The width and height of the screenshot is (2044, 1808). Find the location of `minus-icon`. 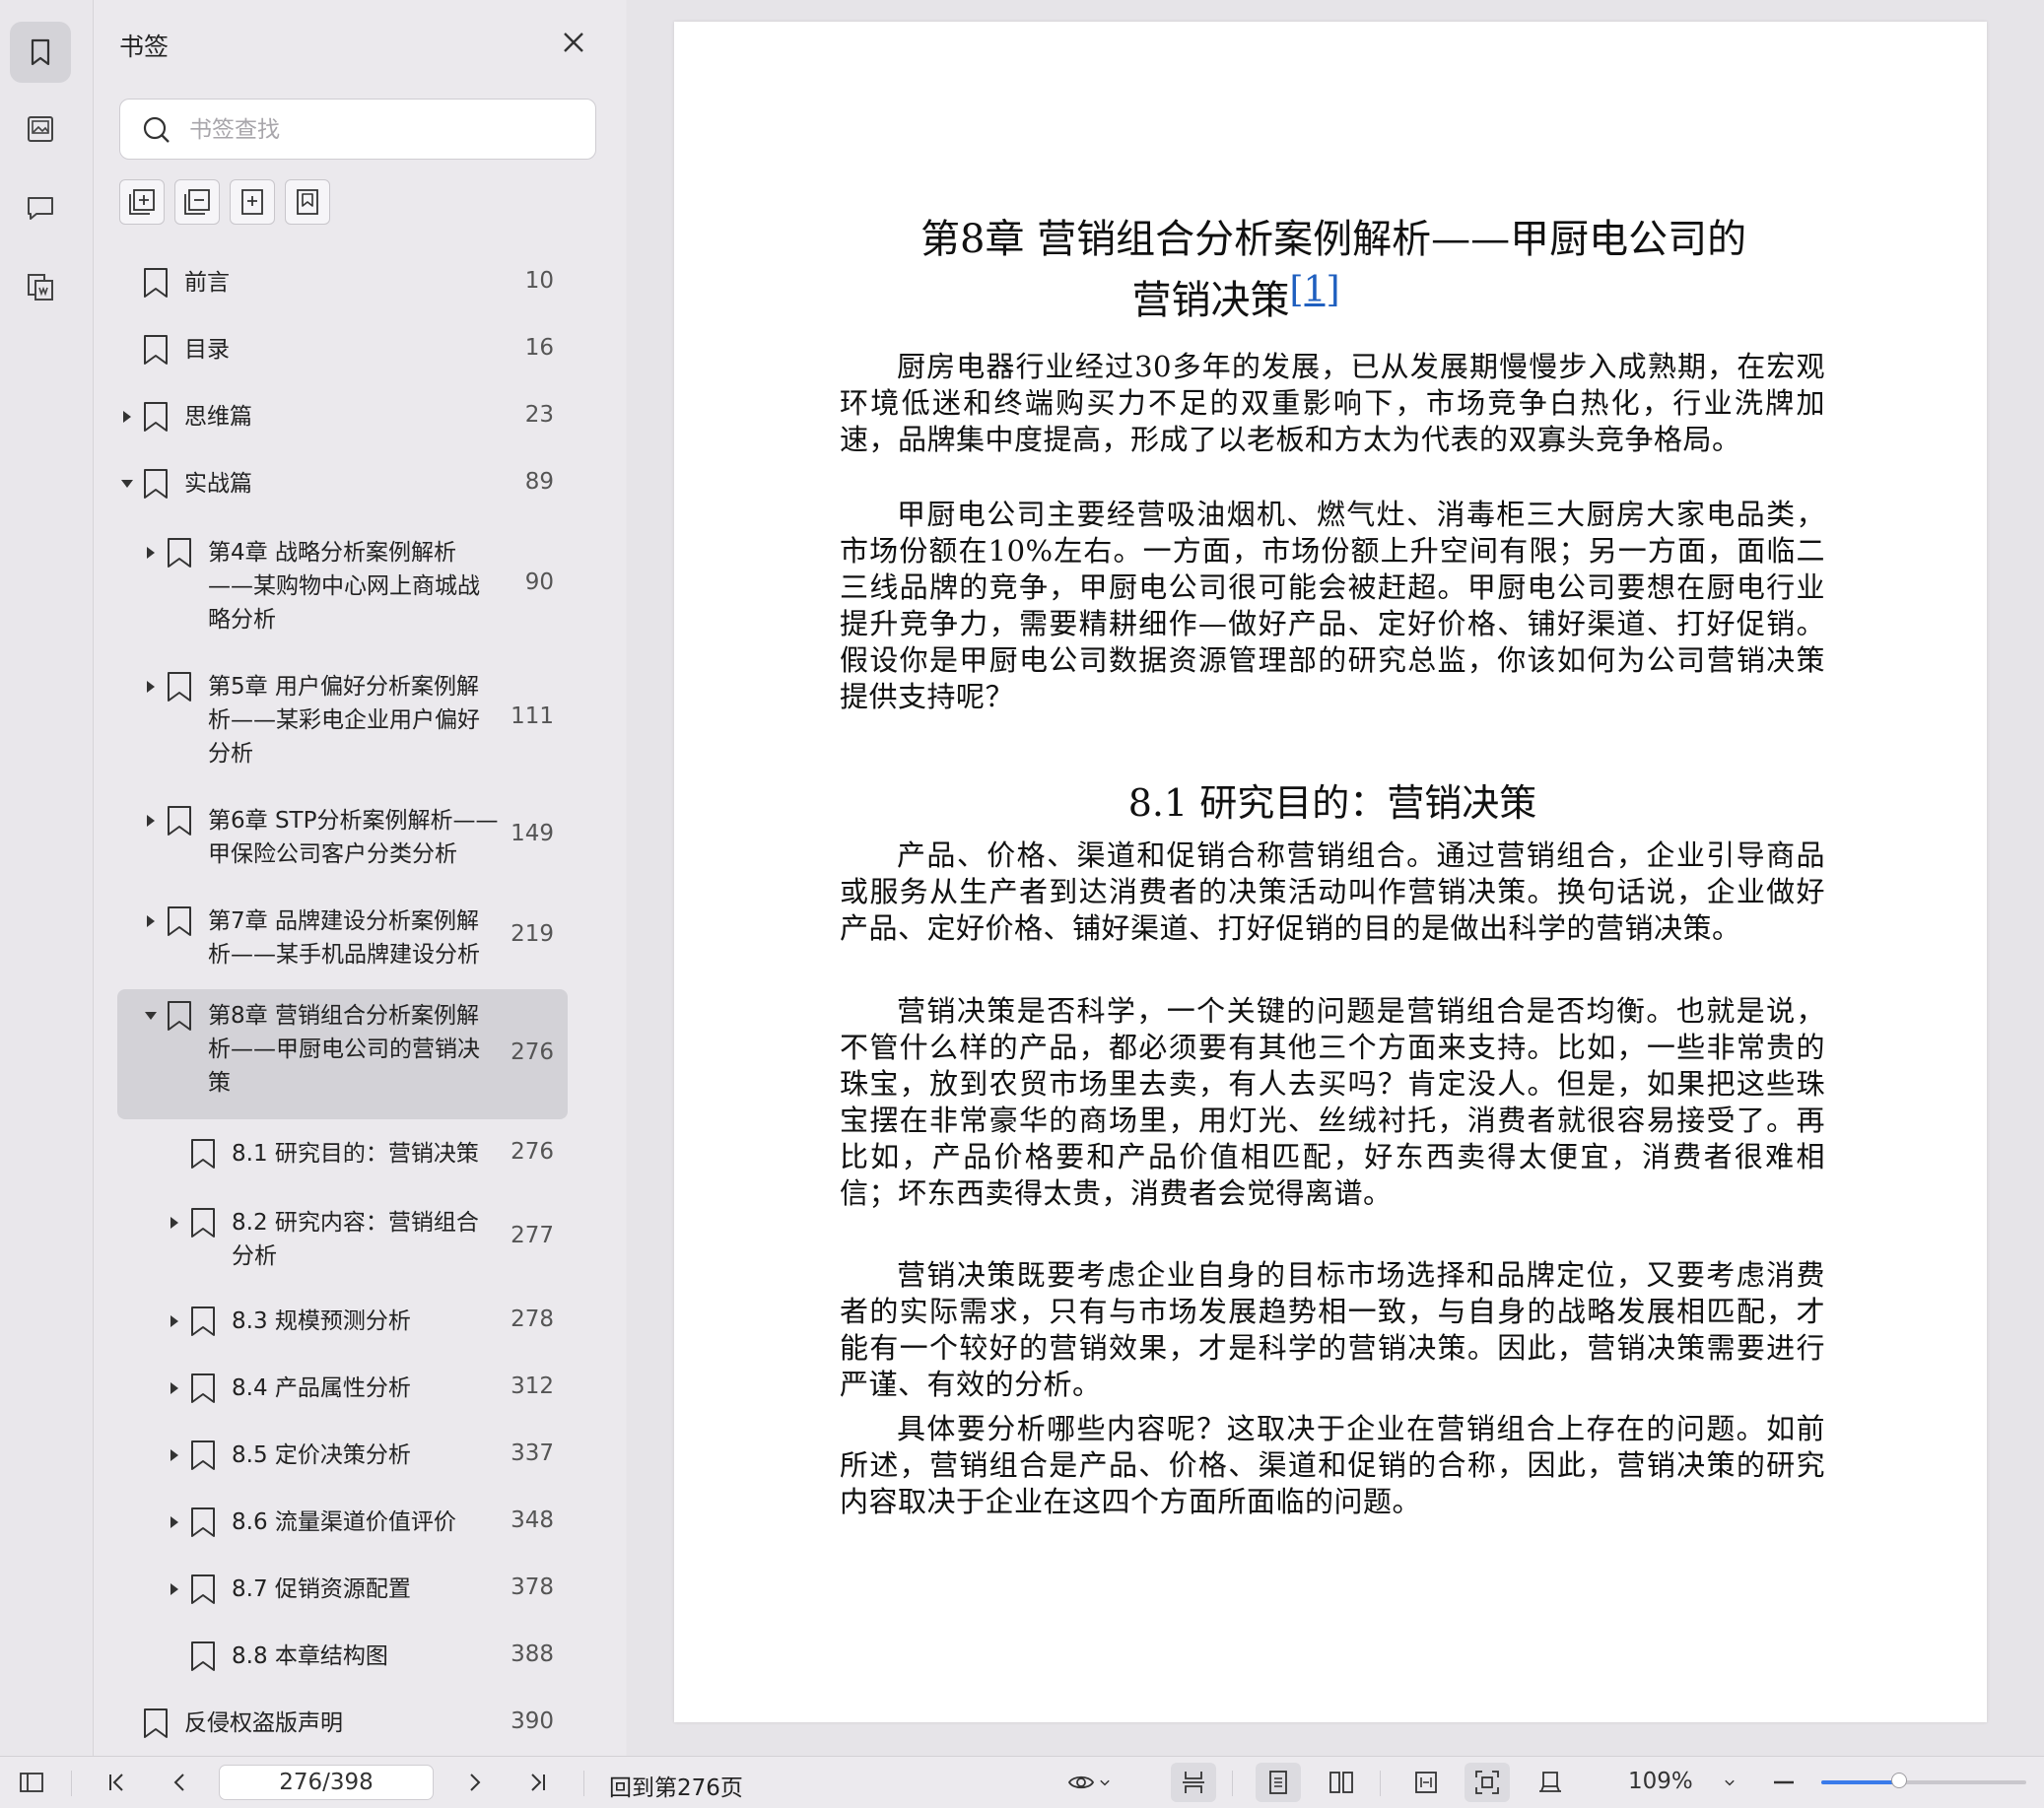

minus-icon is located at coordinates (1784, 1782).